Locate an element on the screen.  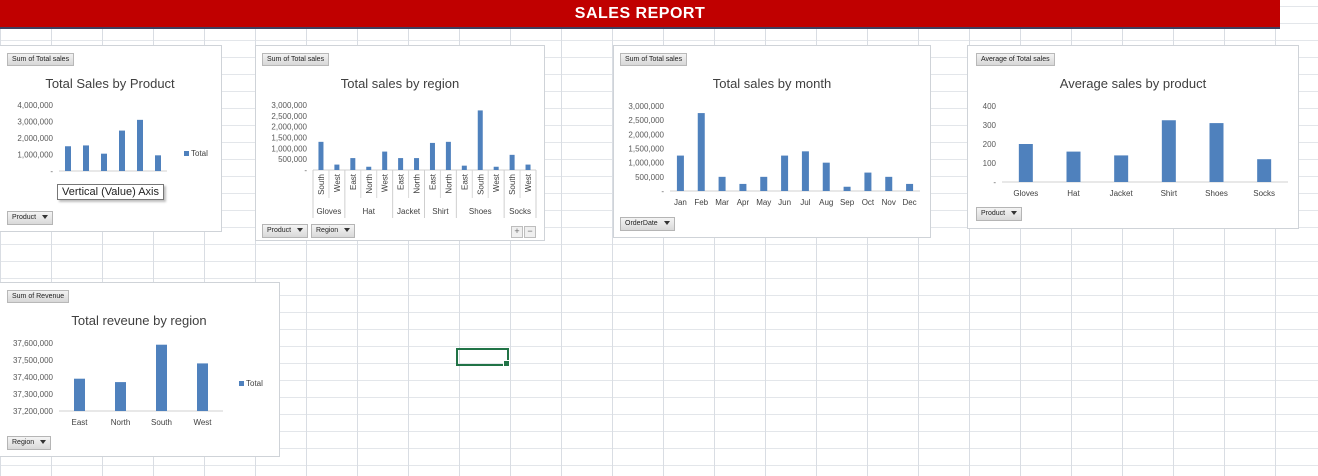
y-tick-label: 1,000,000 is located at coordinates (35, 155).